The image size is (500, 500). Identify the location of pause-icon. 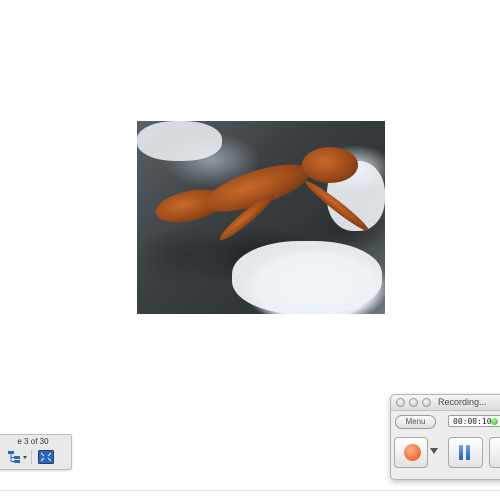
(464, 453).